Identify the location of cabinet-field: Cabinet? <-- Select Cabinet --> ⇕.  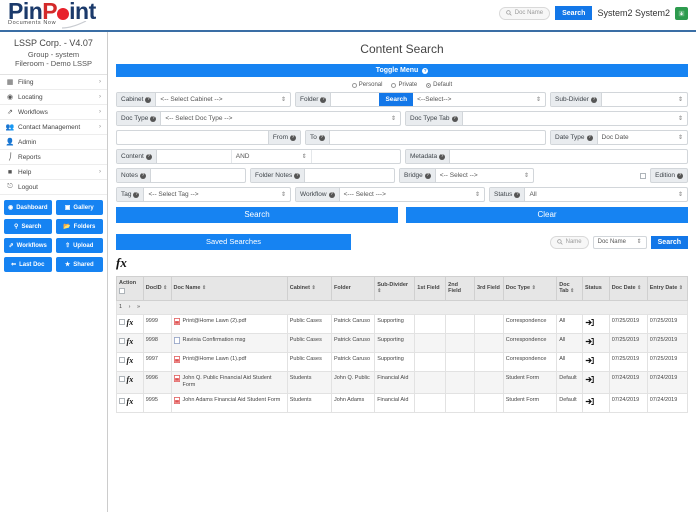
(203, 99).